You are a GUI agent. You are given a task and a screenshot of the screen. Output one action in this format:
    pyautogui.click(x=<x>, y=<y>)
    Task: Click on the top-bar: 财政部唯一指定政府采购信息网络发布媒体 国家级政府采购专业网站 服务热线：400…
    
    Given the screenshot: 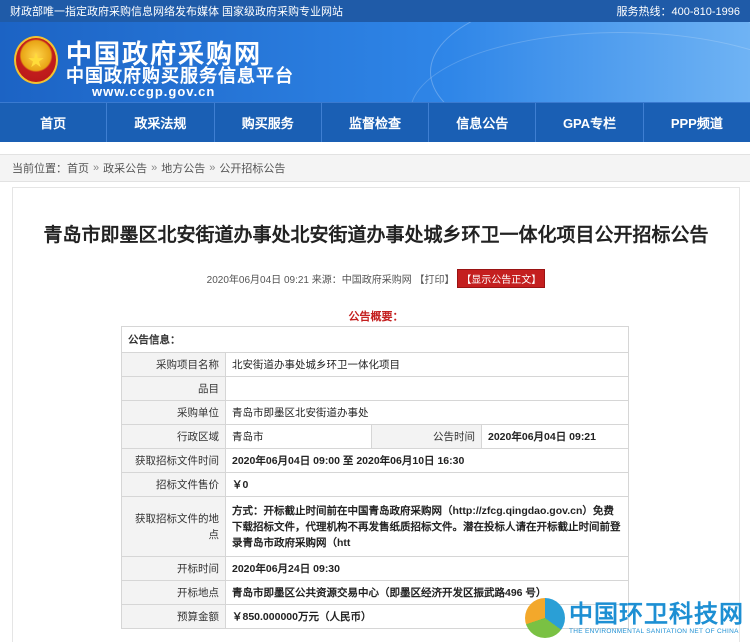 What is the action you would take?
    pyautogui.click(x=375, y=11)
    